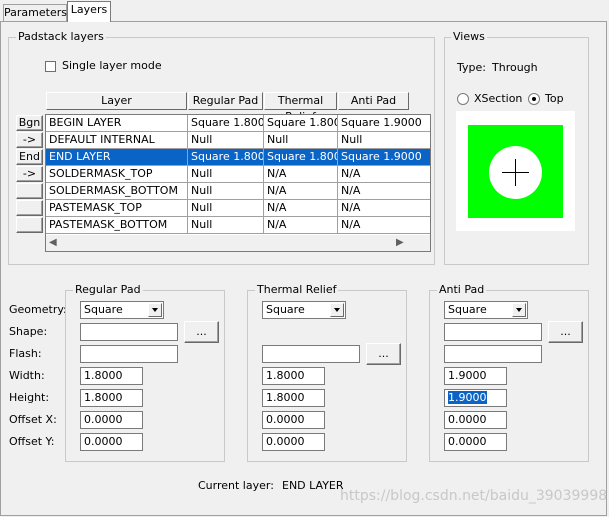 The width and height of the screenshot is (609, 517). I want to click on thermal-offset-x-input: 0.0000, so click(293, 420).